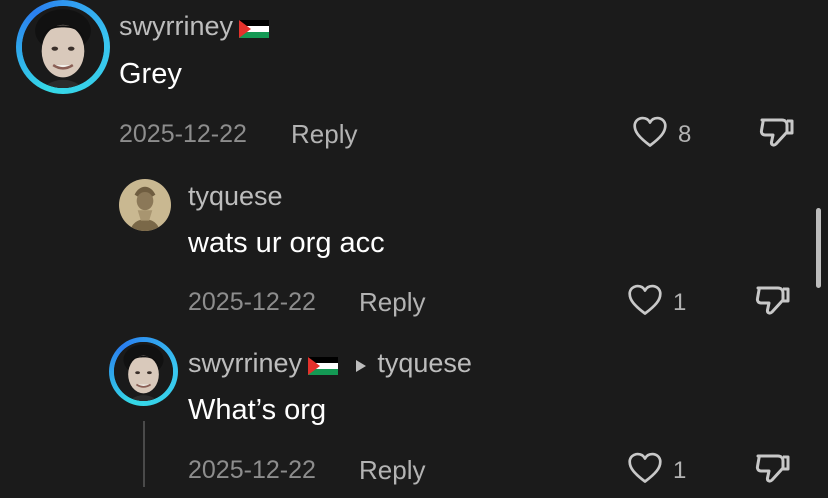 Image resolution: width=828 pixels, height=498 pixels. What do you see at coordinates (685, 134) in the screenshot?
I see `like-count: 8` at bounding box center [685, 134].